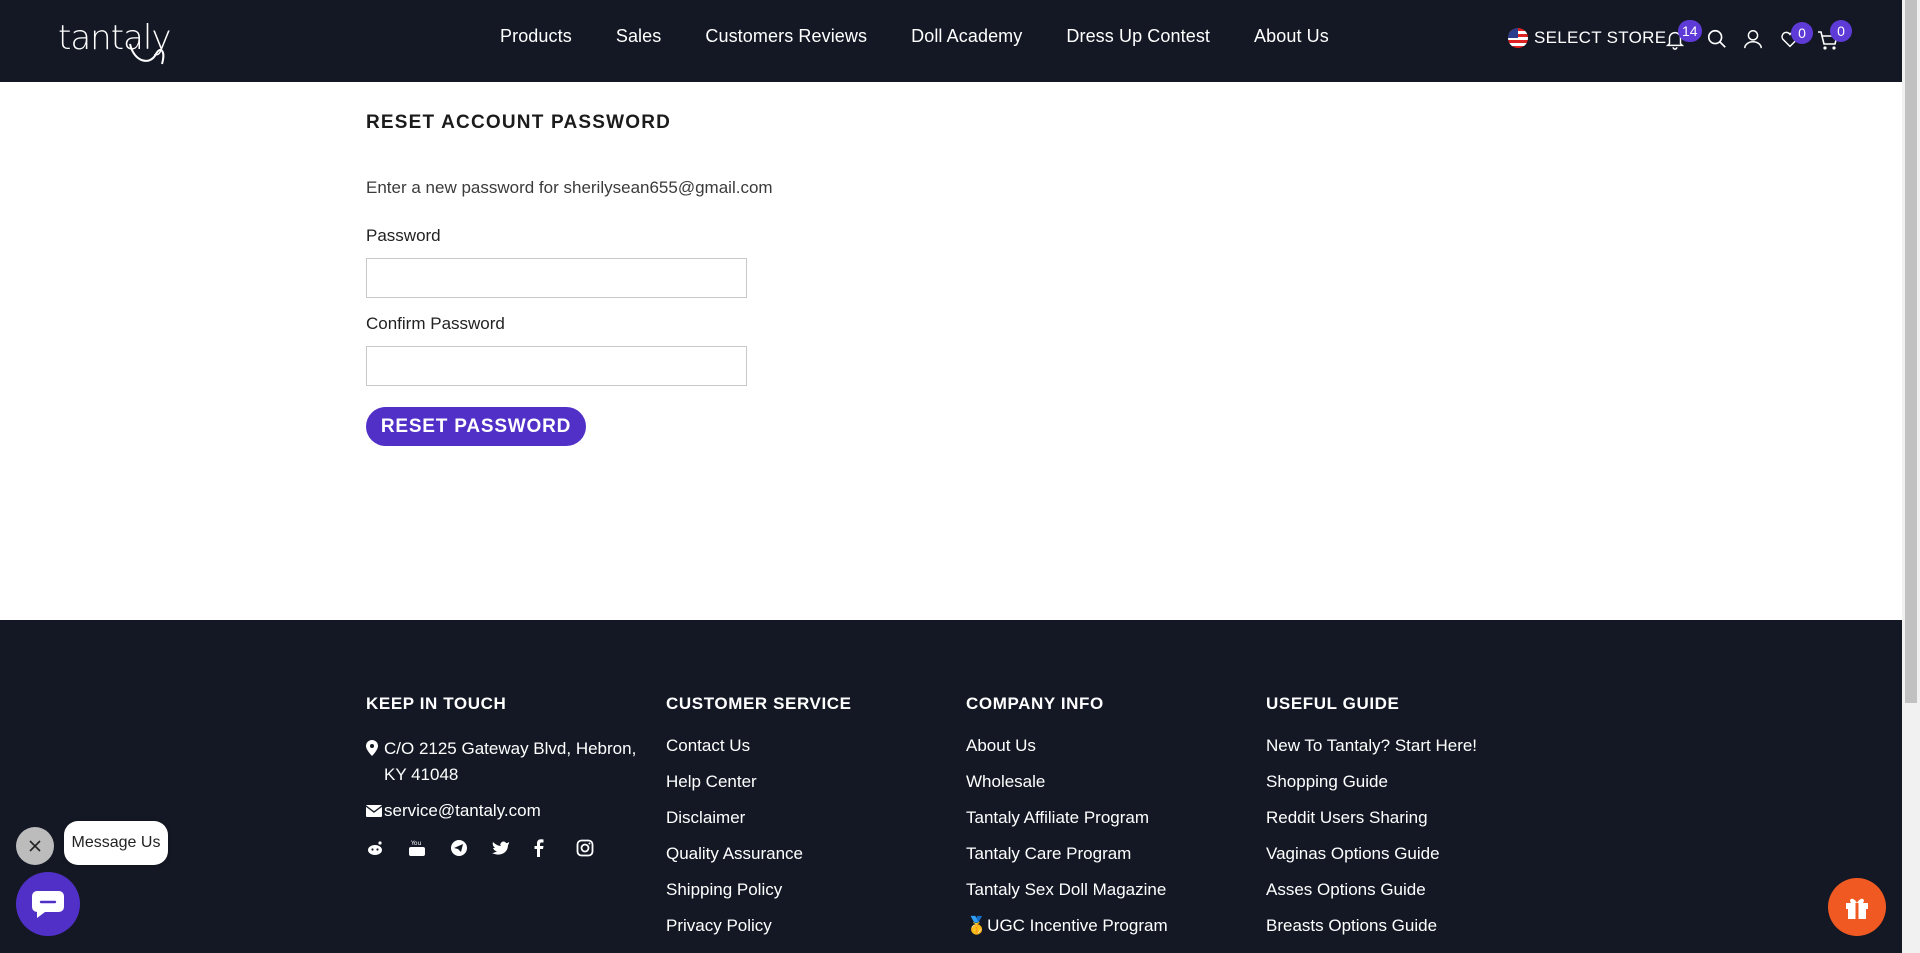 The width and height of the screenshot is (1920, 953). I want to click on user-icon, so click(1753, 39).